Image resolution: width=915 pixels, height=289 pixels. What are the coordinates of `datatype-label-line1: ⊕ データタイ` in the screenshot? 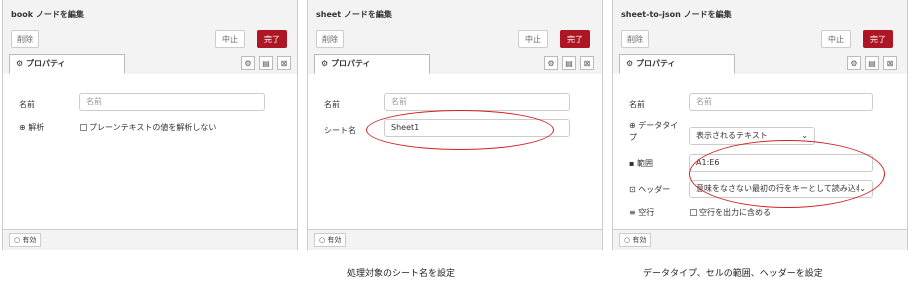 It's located at (654, 125).